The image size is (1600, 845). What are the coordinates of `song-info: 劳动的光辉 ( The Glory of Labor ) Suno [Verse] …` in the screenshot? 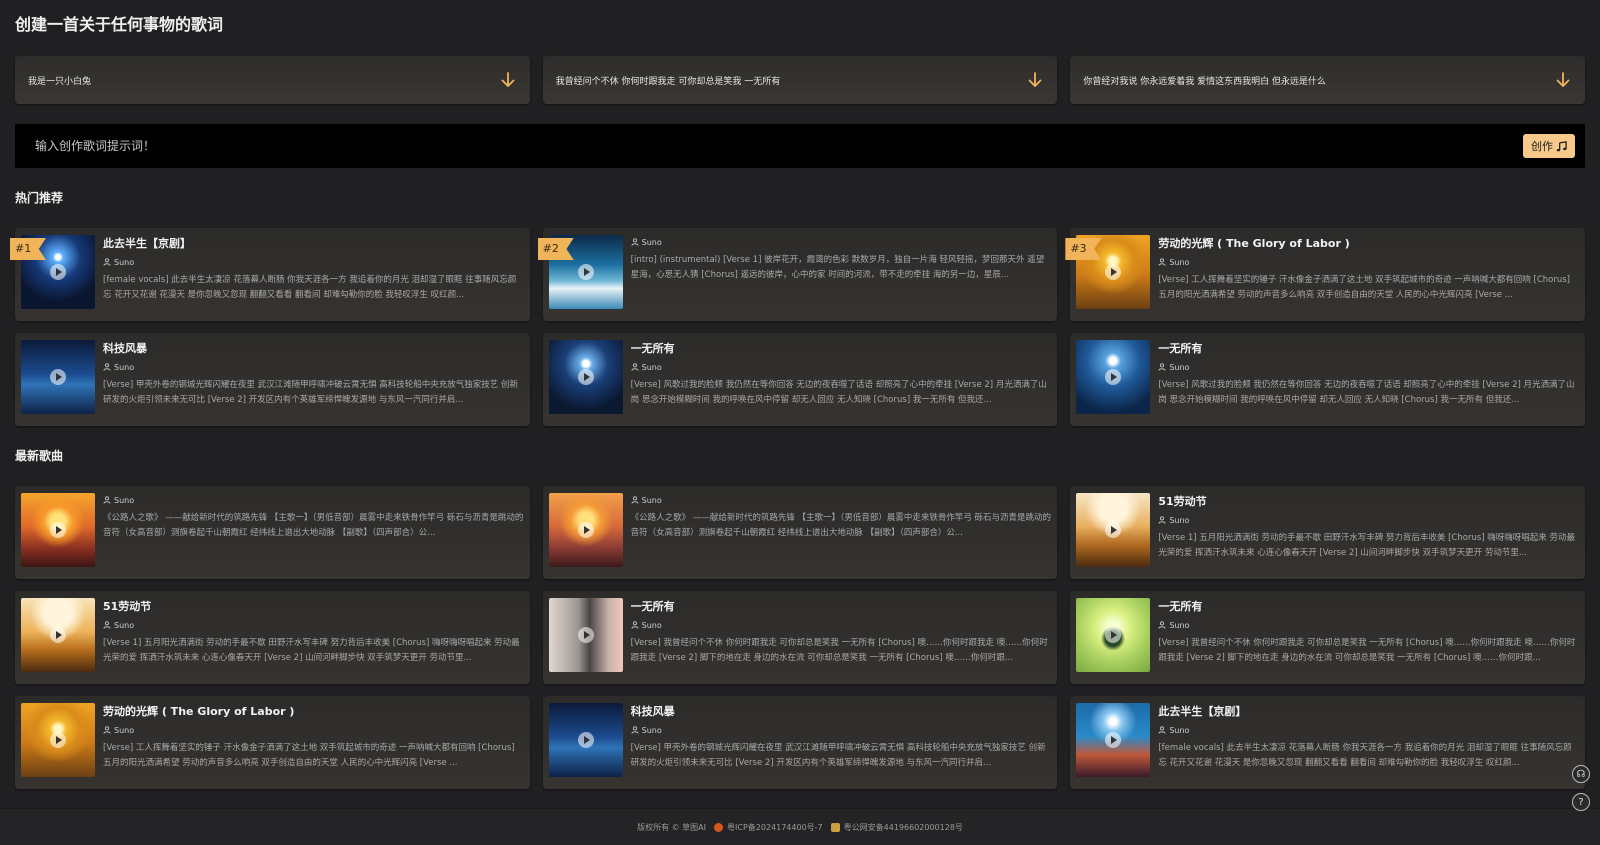 It's located at (1368, 274).